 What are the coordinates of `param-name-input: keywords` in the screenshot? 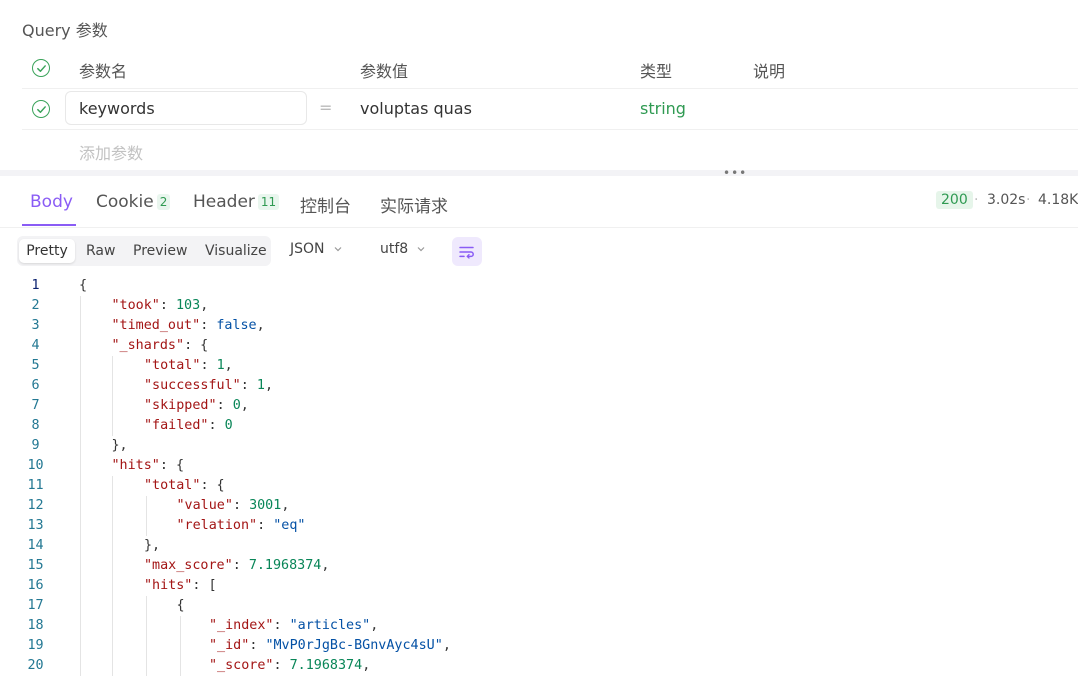 It's located at (186, 108).